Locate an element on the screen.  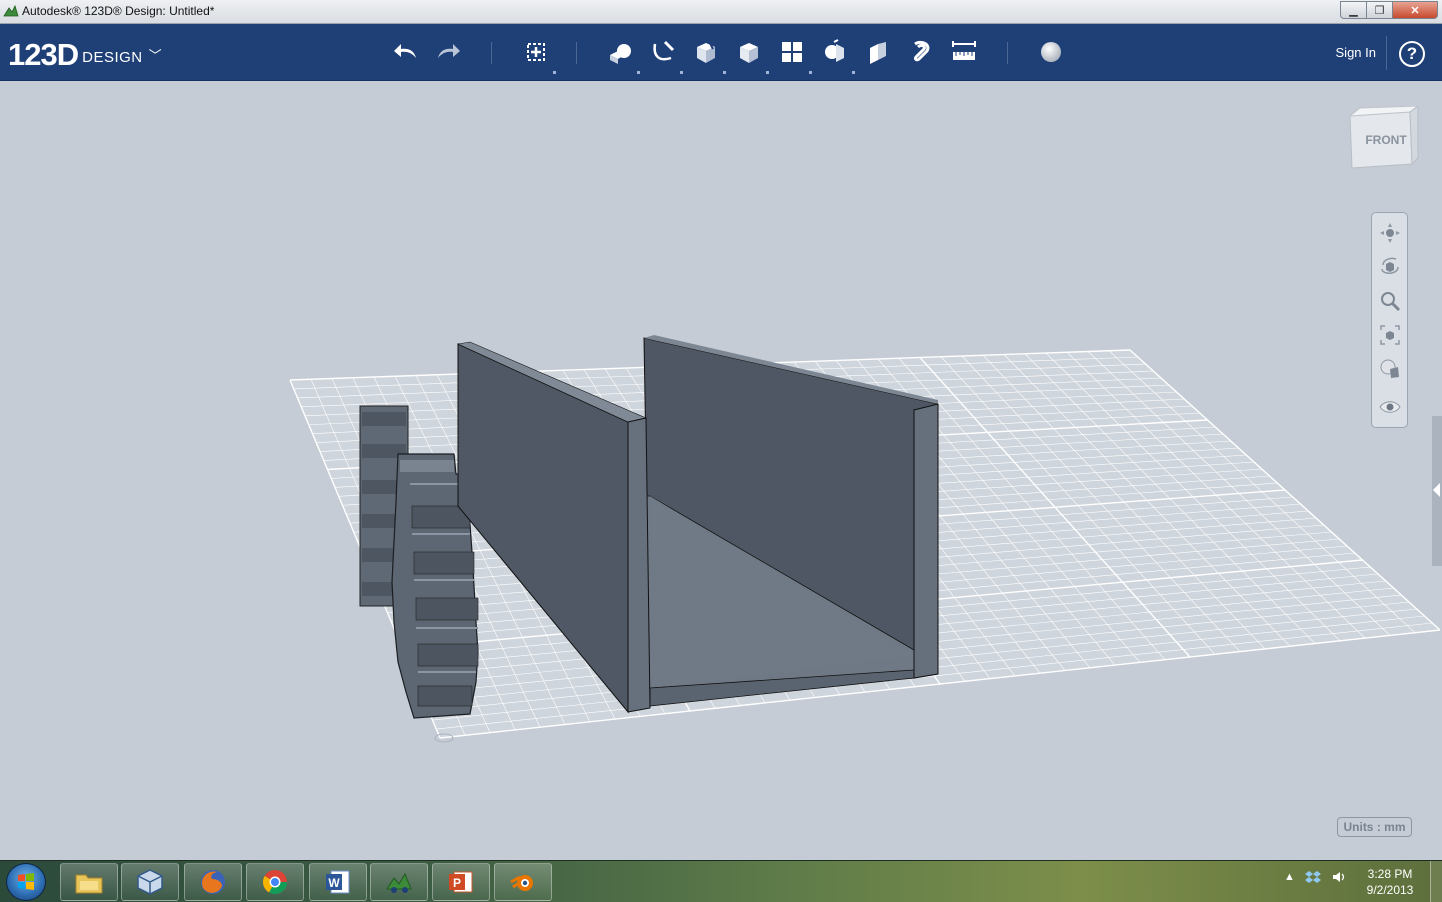
taskbar-word: W is located at coordinates (338, 882).